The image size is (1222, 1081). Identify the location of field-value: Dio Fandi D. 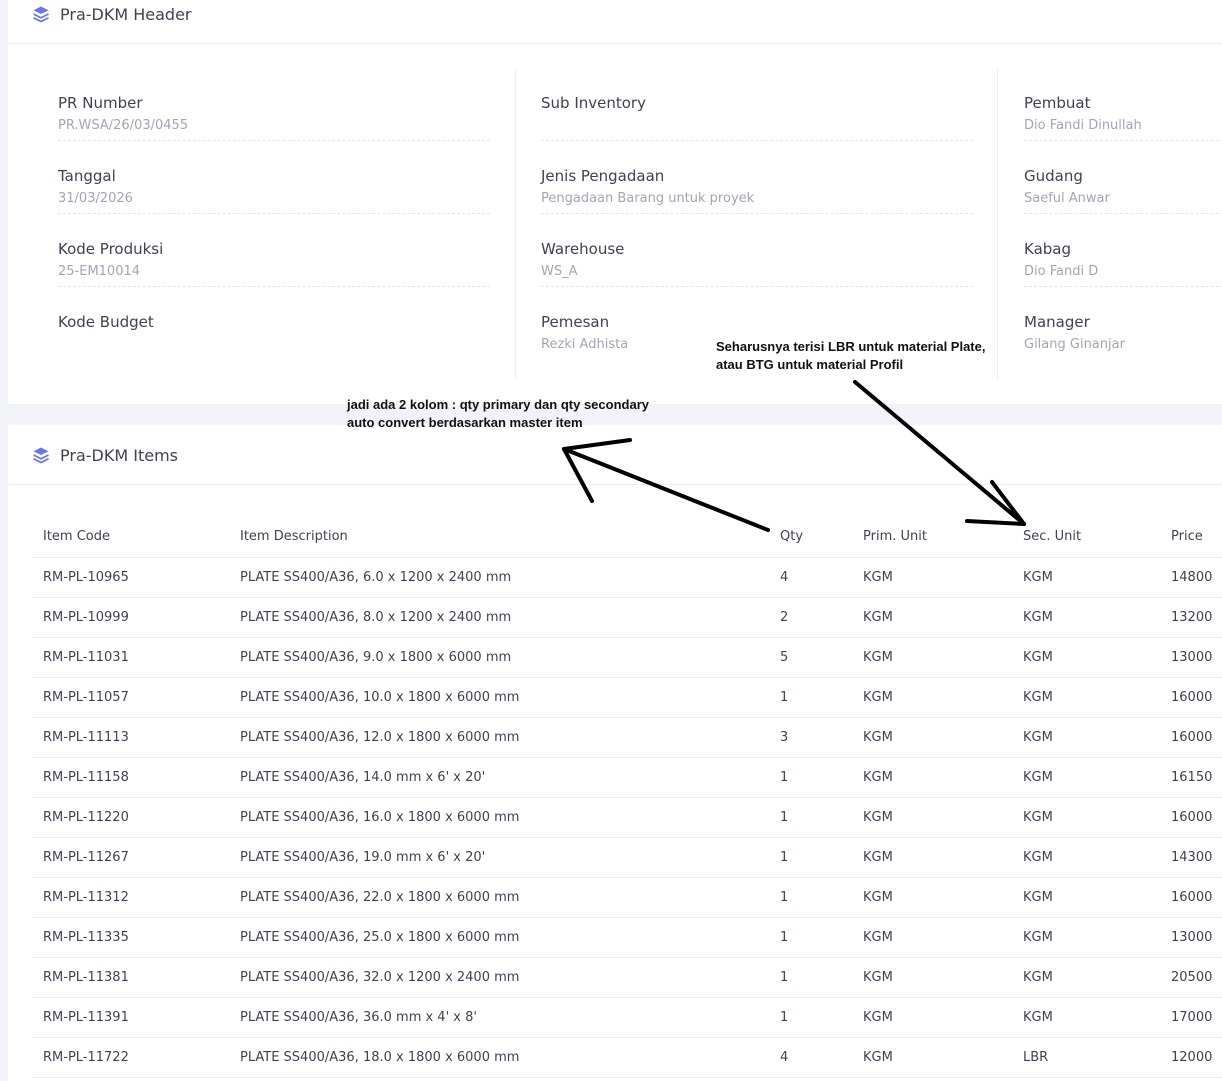
(1061, 271).